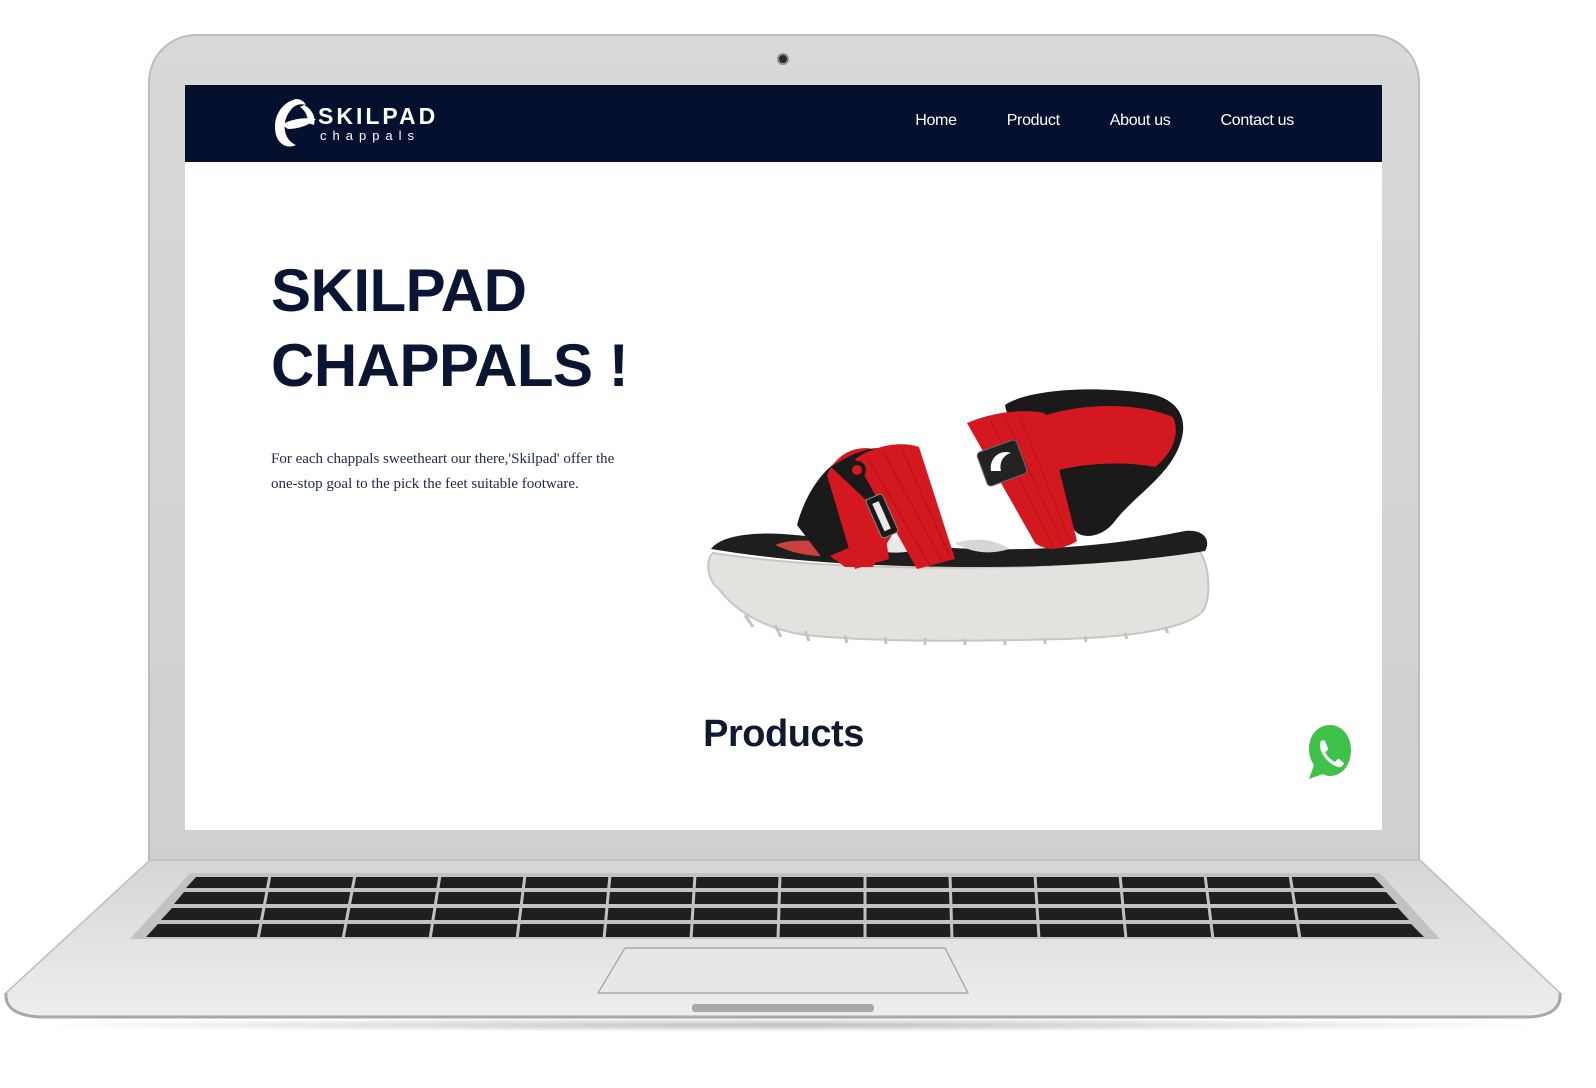  Describe the element at coordinates (783, 734) in the screenshot. I see `products-heading: Products` at that location.